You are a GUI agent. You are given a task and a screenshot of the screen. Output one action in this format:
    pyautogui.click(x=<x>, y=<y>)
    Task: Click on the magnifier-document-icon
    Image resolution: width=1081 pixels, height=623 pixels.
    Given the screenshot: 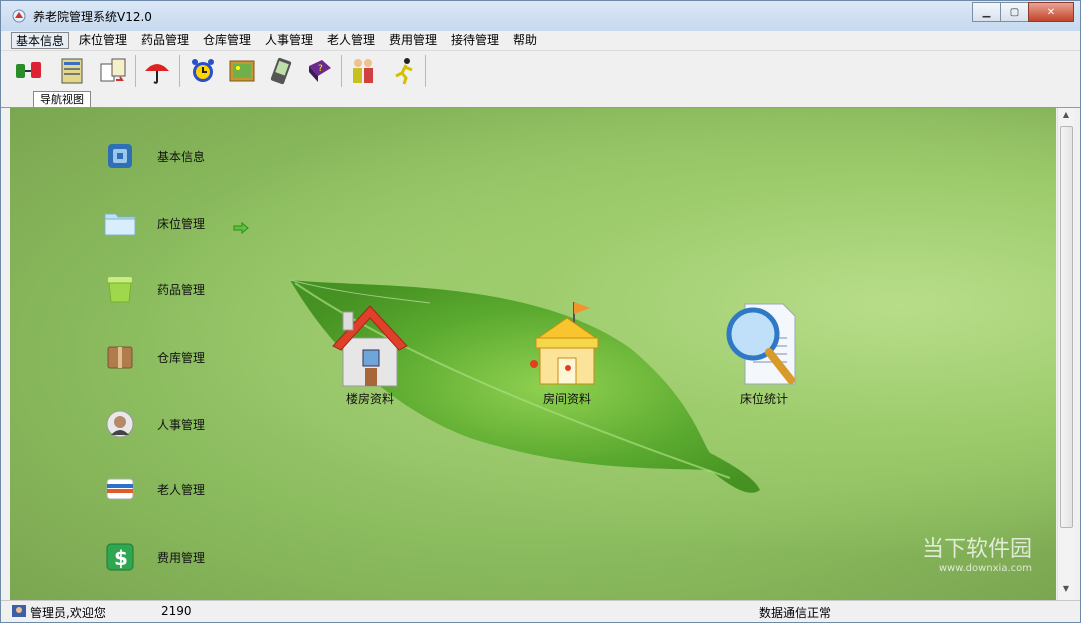 What is the action you would take?
    pyautogui.click(x=764, y=344)
    